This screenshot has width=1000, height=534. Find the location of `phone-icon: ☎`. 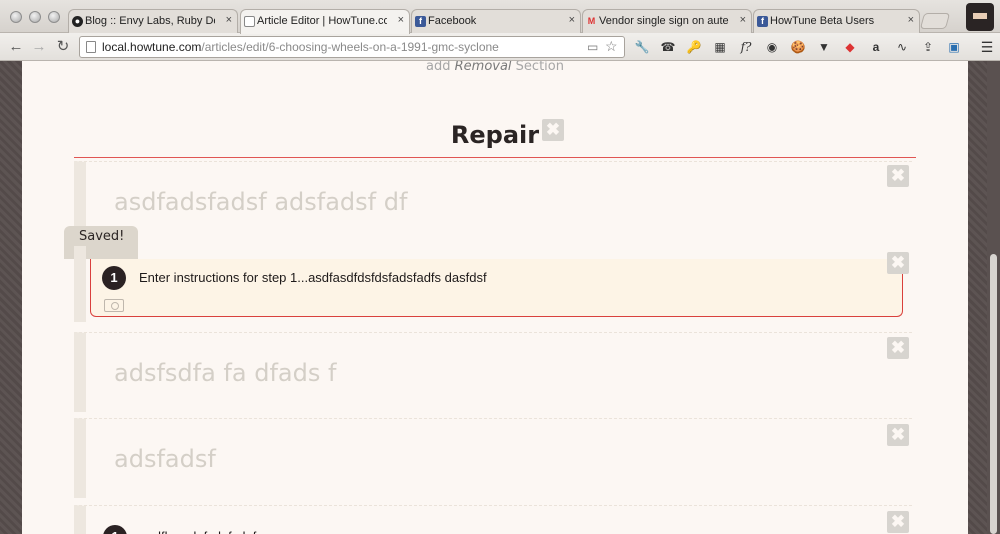

phone-icon: ☎ is located at coordinates (668, 47).